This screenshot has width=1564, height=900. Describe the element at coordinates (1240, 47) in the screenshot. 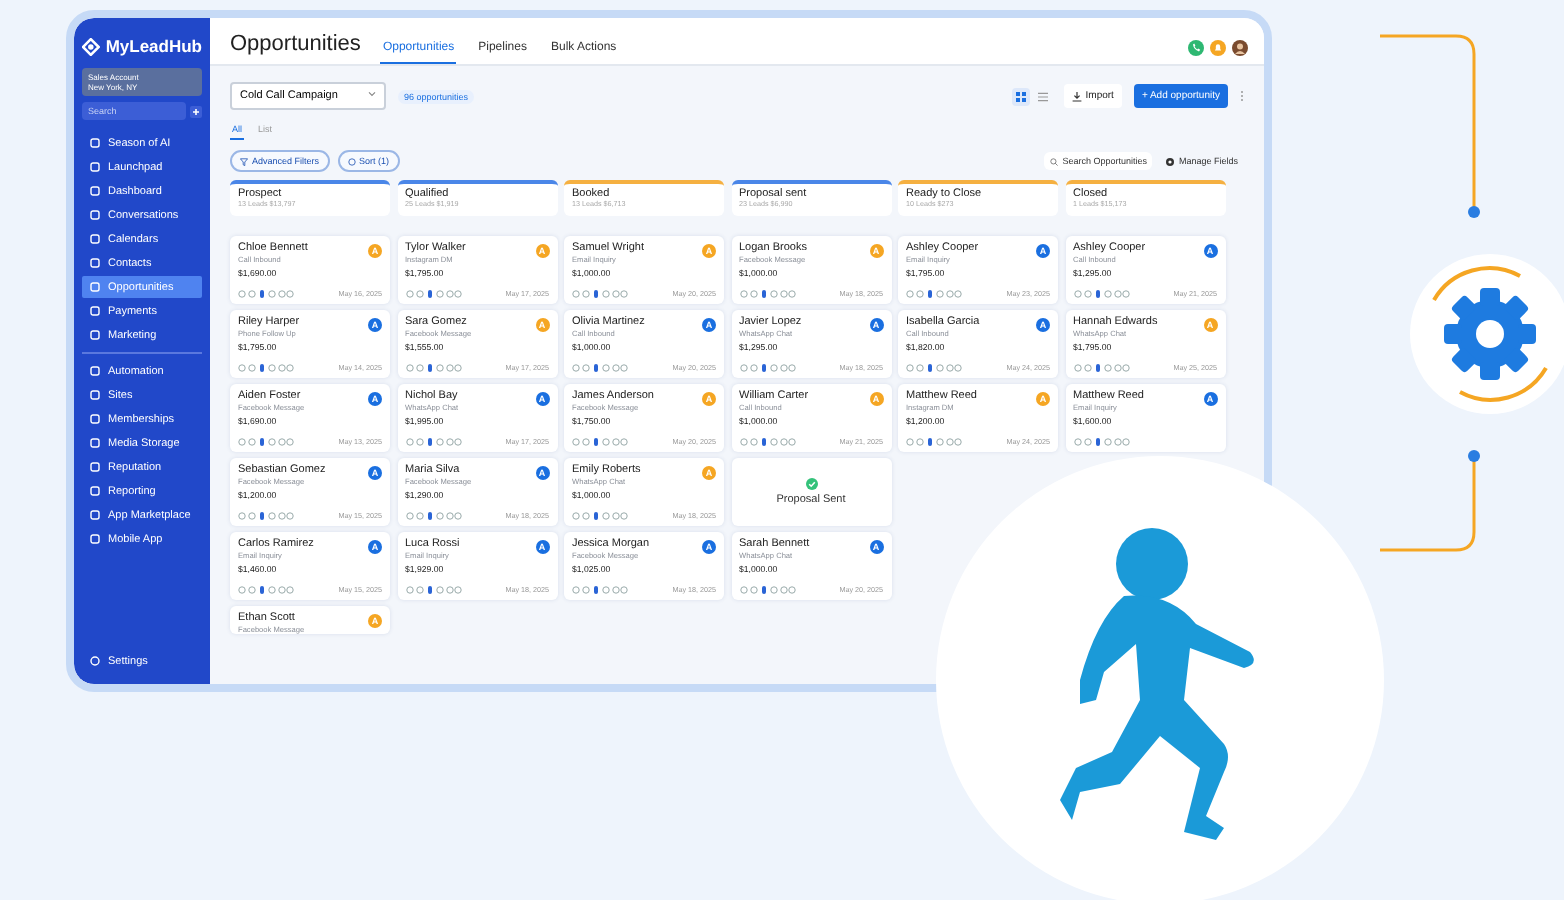

I see `avatar-icon` at that location.